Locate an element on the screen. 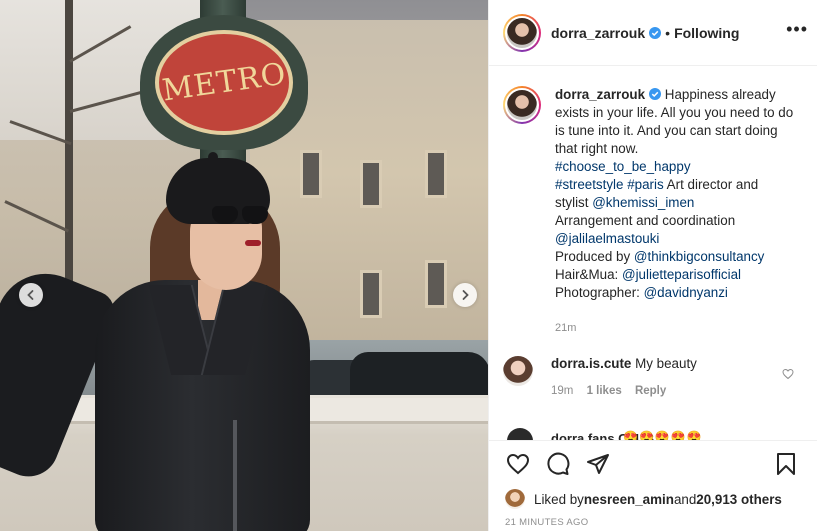 The height and width of the screenshot is (531, 817). comment-icon is located at coordinates (558, 463).